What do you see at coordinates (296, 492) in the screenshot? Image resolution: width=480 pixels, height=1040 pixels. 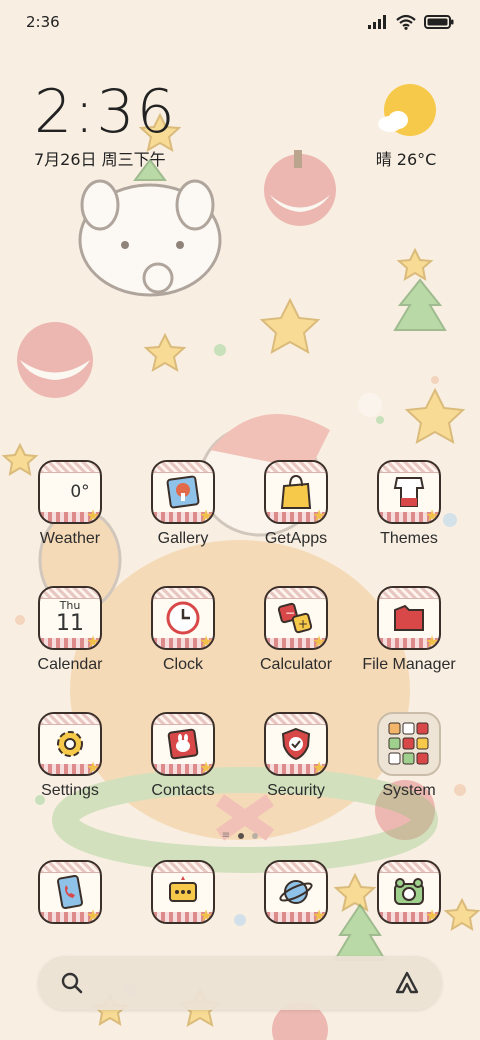 I see `shopping-bag-icon: ★` at bounding box center [296, 492].